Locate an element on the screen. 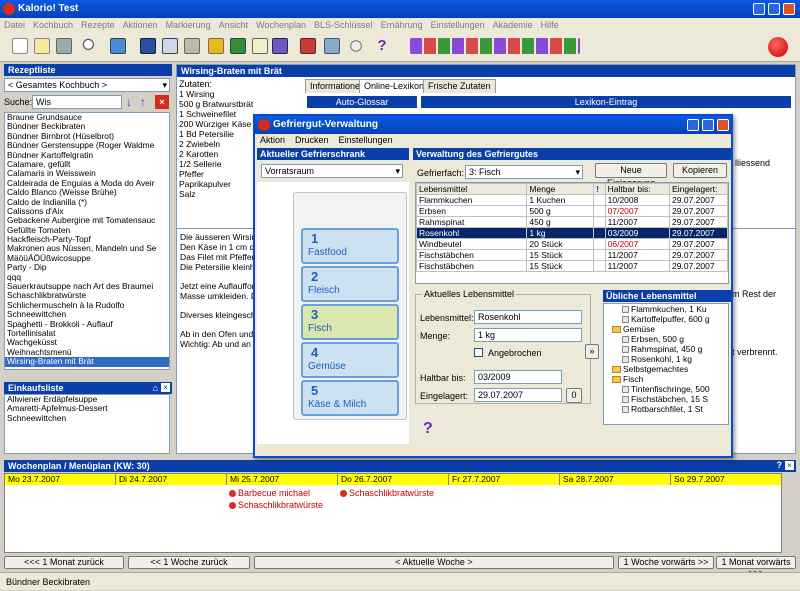 This screenshot has width=800, height=591. column-header: Menge is located at coordinates (560, 189).